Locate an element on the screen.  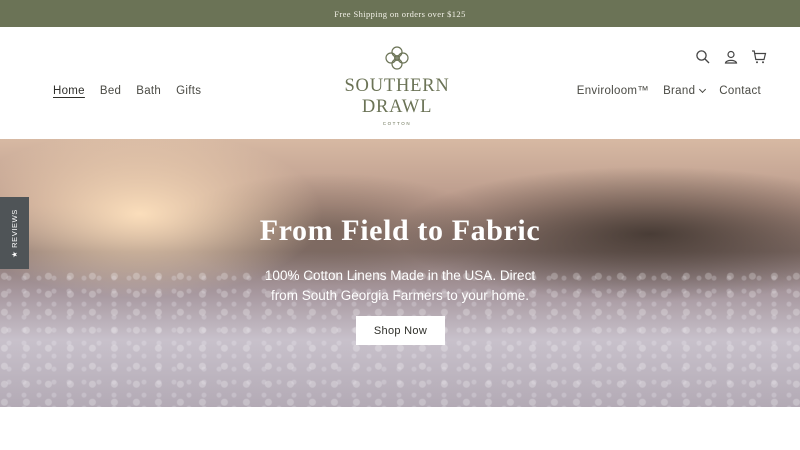
reviews-tab: ★ REVIEWS is located at coordinates (14, 233).